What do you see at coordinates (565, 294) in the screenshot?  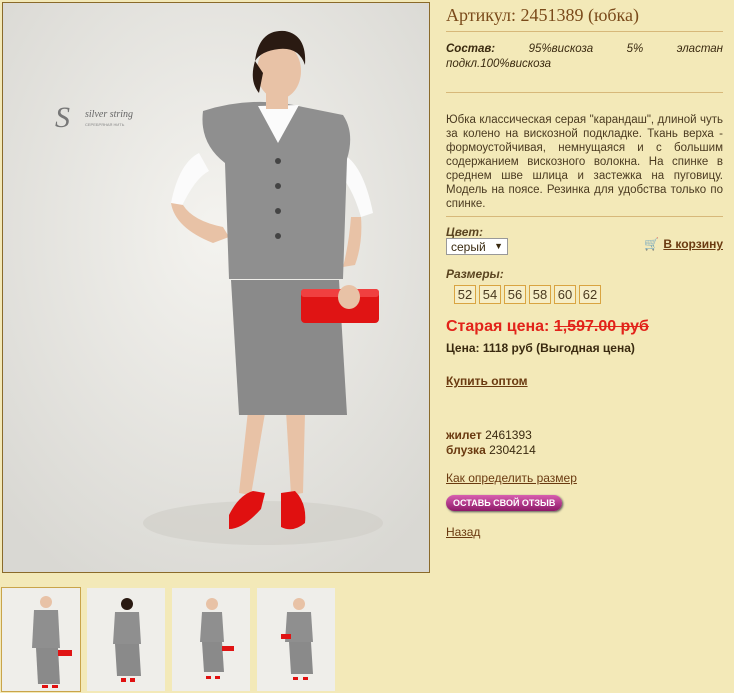 I see `size-option: 60` at bounding box center [565, 294].